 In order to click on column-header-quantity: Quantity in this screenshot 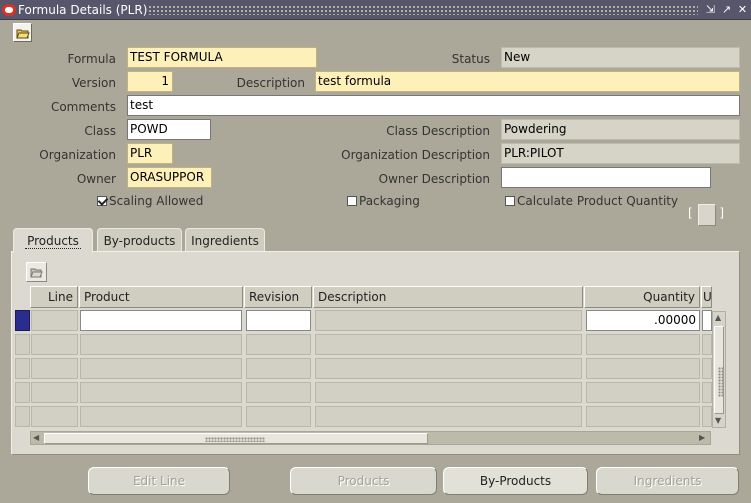, I will do `click(642, 297)`.